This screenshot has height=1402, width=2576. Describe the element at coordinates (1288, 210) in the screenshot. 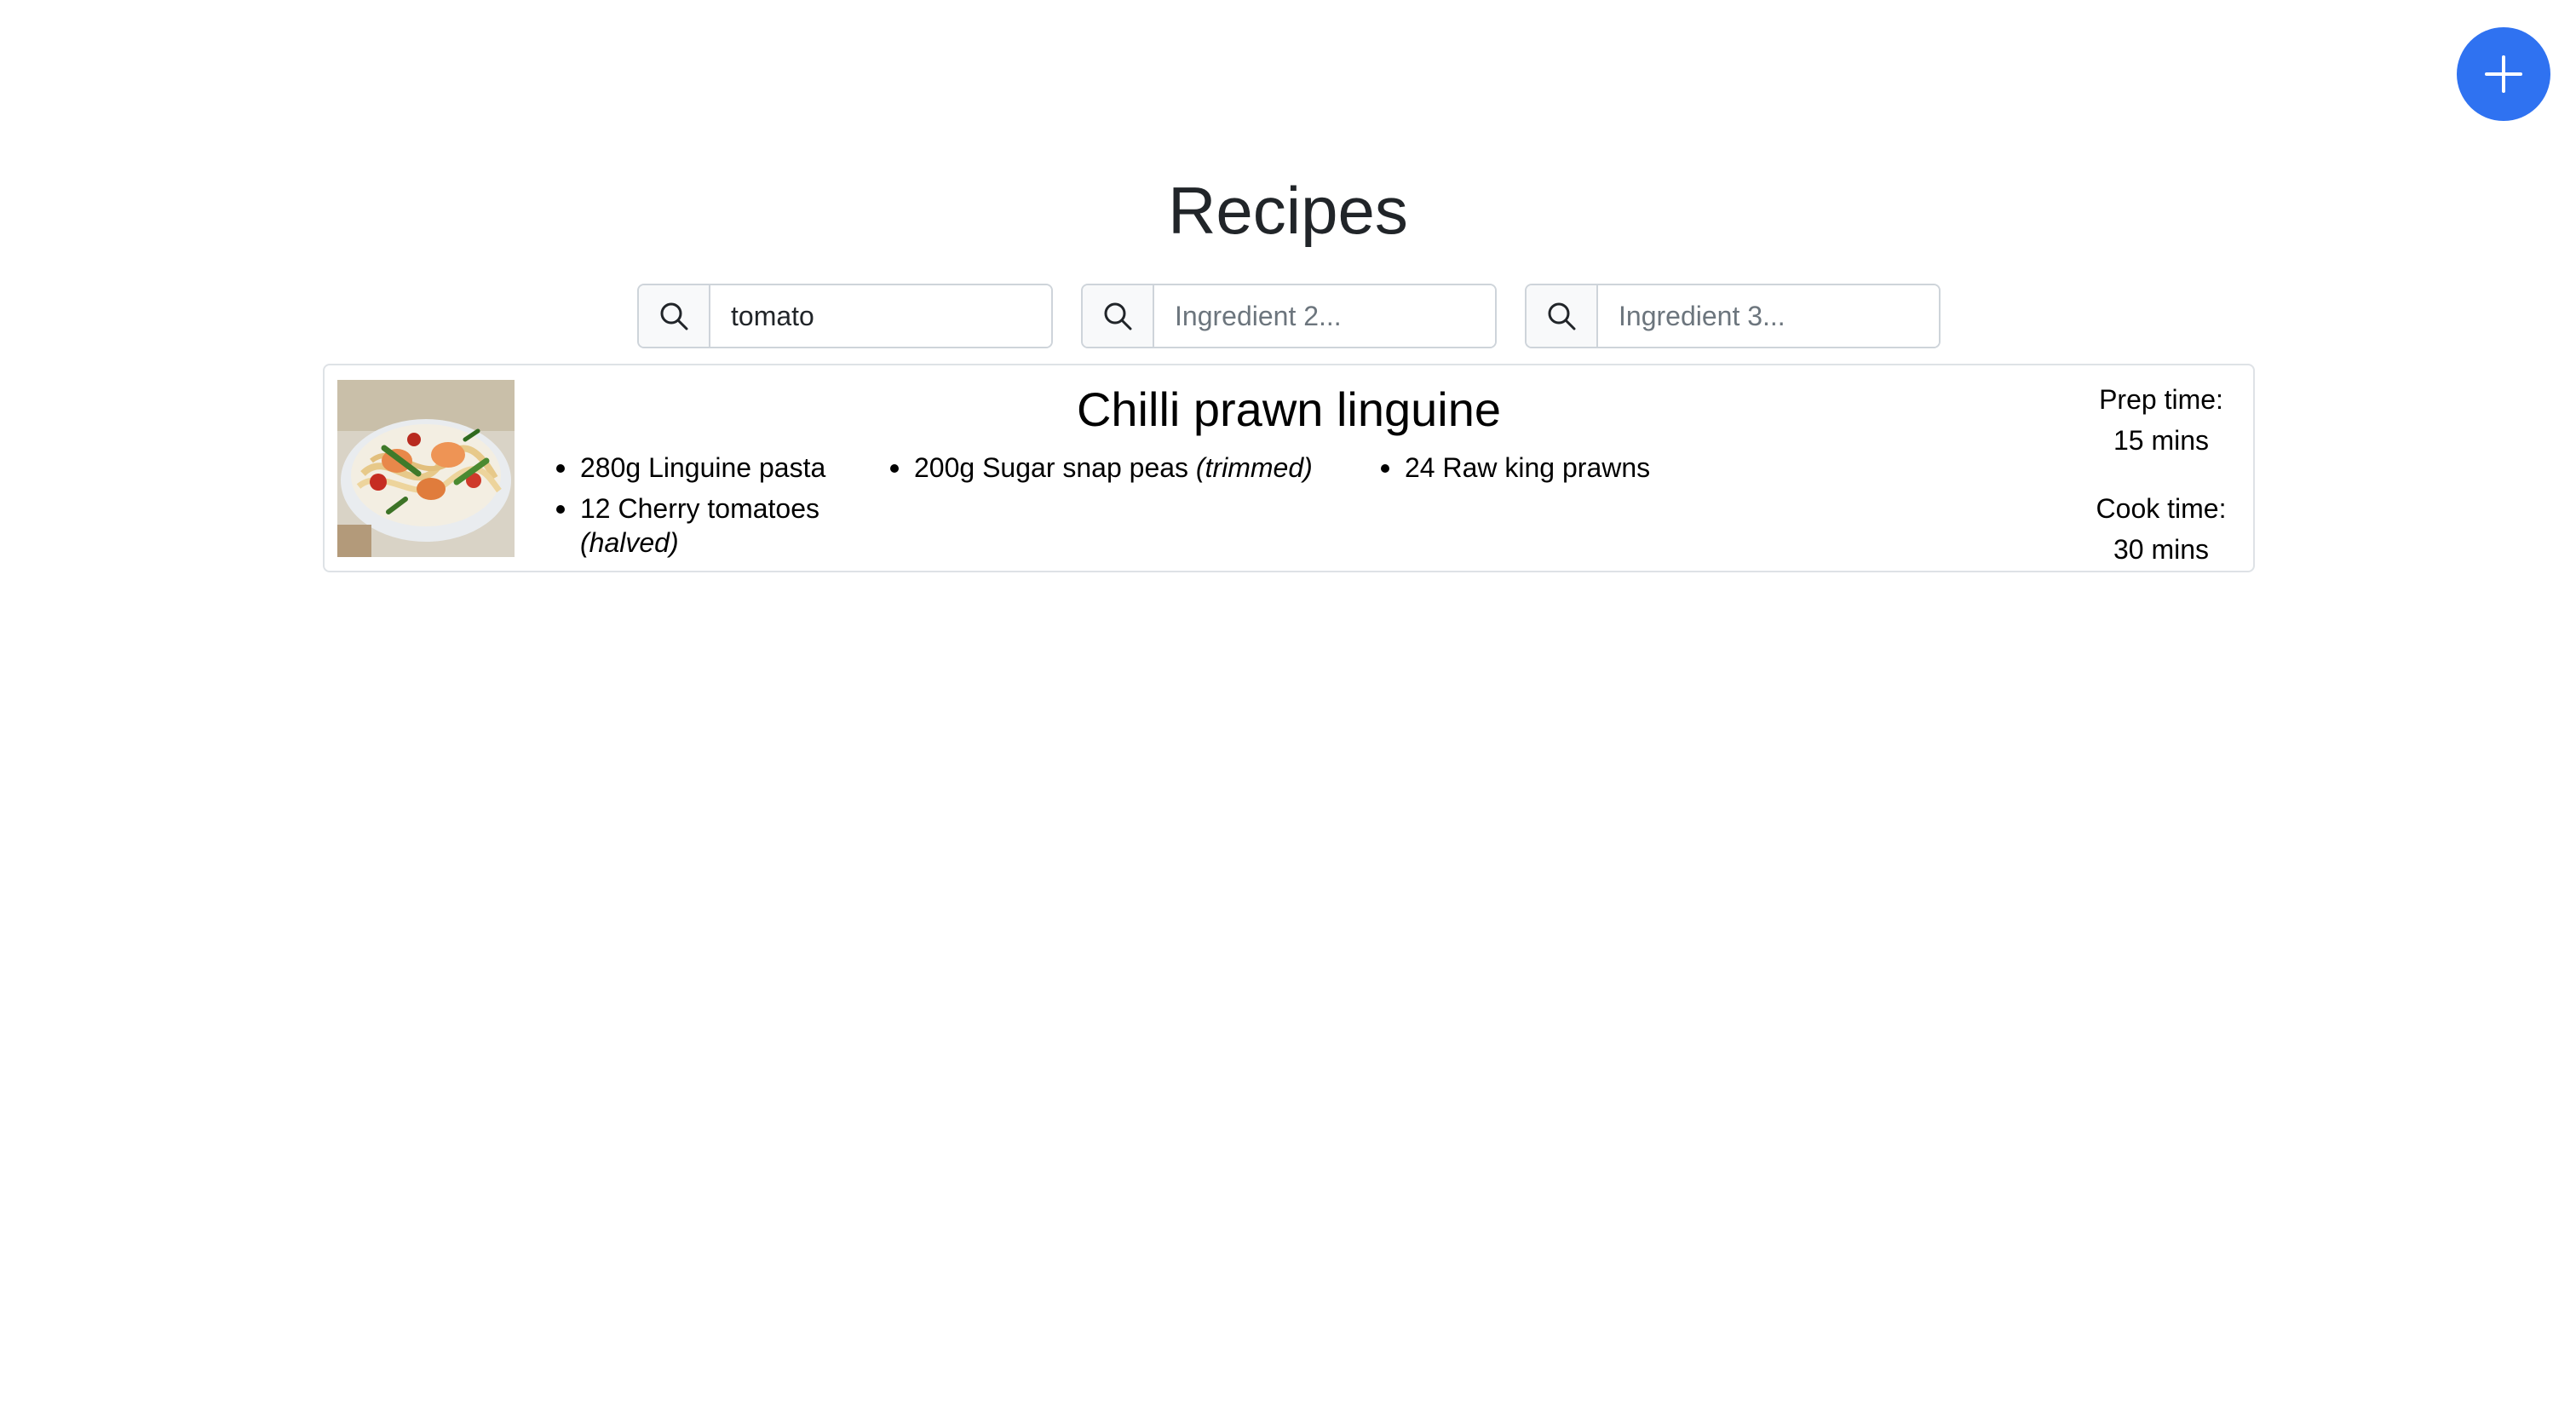

I see `page-title: Recipes` at that location.